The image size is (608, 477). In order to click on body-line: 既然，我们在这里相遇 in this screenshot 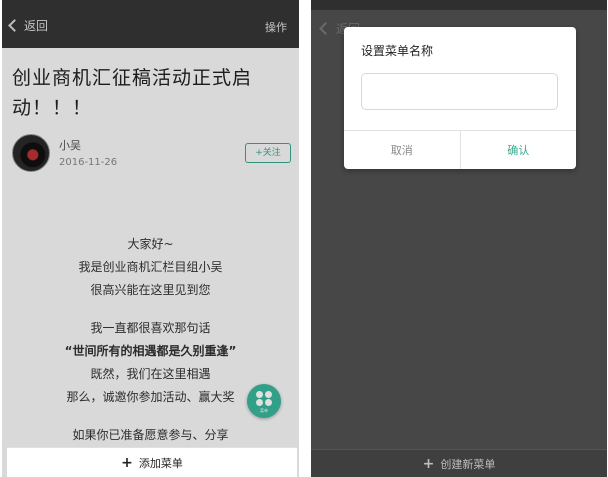, I will do `click(150, 374)`.